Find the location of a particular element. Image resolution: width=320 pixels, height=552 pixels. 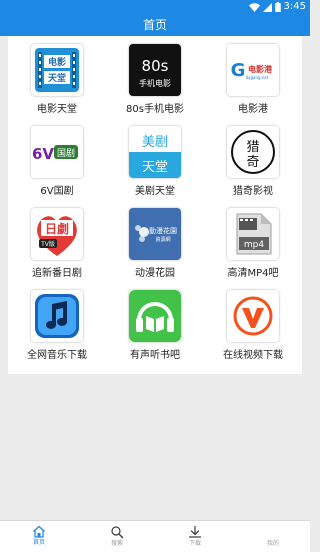

app-label: 有声听书吧 is located at coordinates (155, 355).